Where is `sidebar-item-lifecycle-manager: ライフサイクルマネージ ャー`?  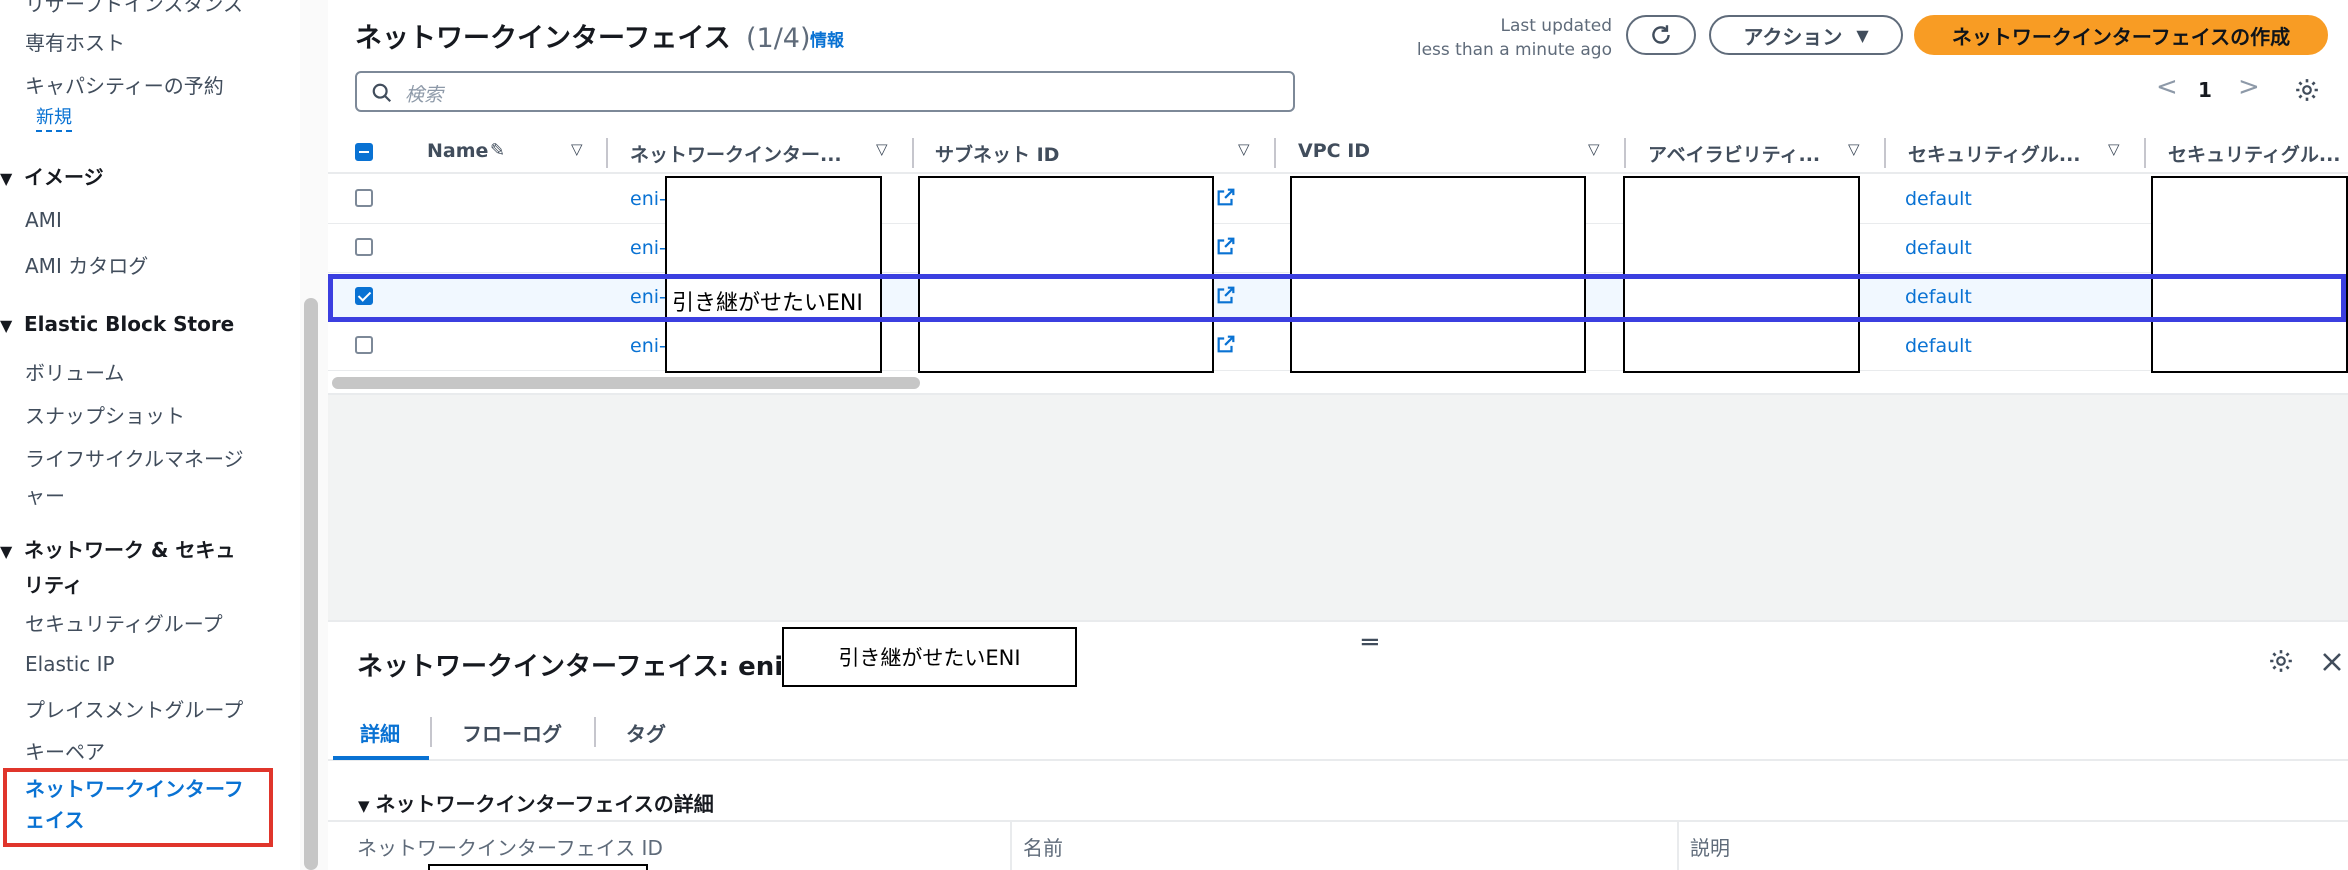
sidebar-item-lifecycle-manager: ライフサイクルマネージ ャー is located at coordinates (134, 476).